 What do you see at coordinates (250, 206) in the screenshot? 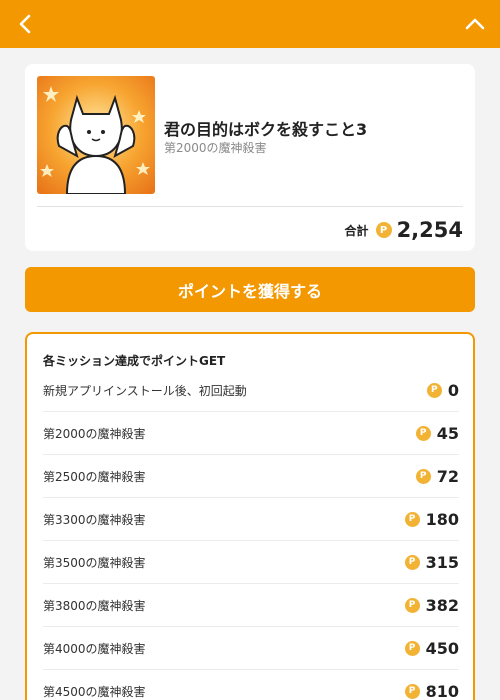
I see `divider` at bounding box center [250, 206].